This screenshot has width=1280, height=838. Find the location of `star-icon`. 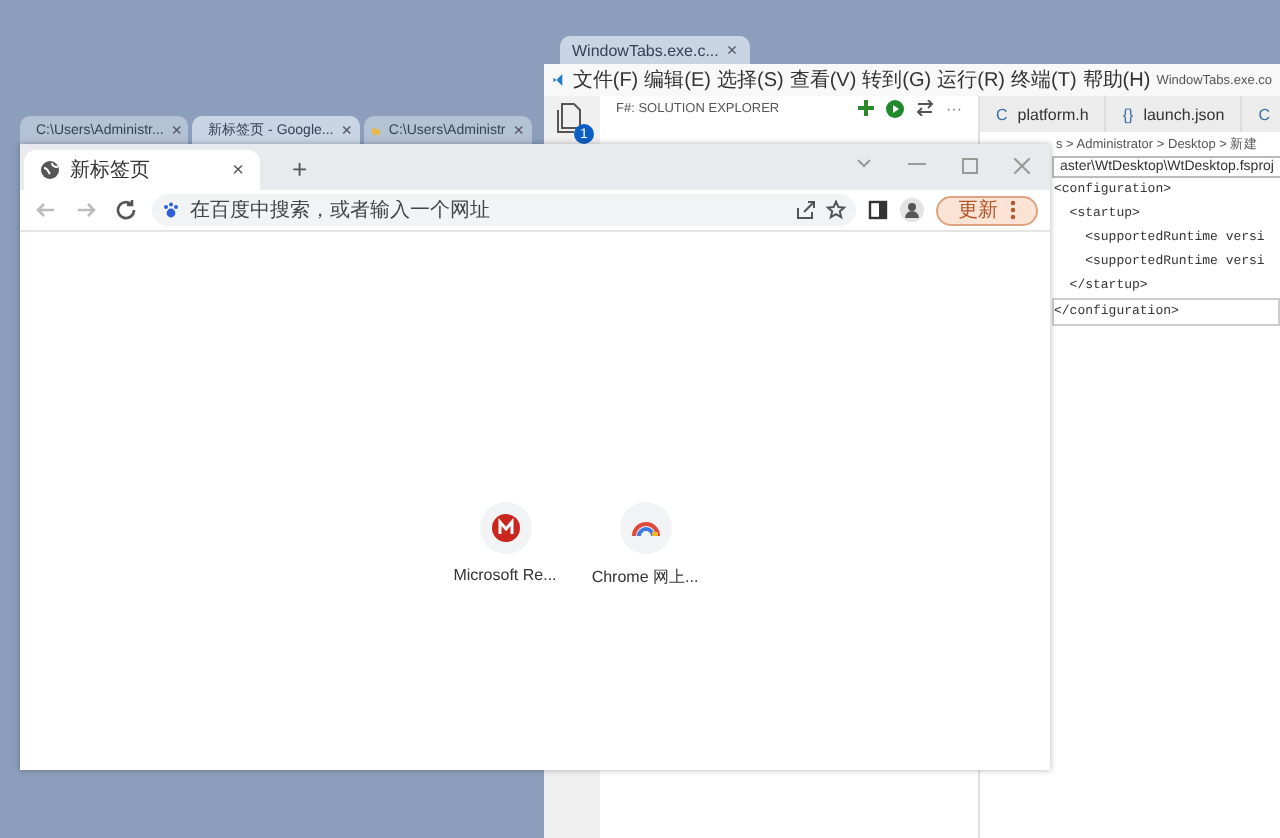

star-icon is located at coordinates (836, 210).